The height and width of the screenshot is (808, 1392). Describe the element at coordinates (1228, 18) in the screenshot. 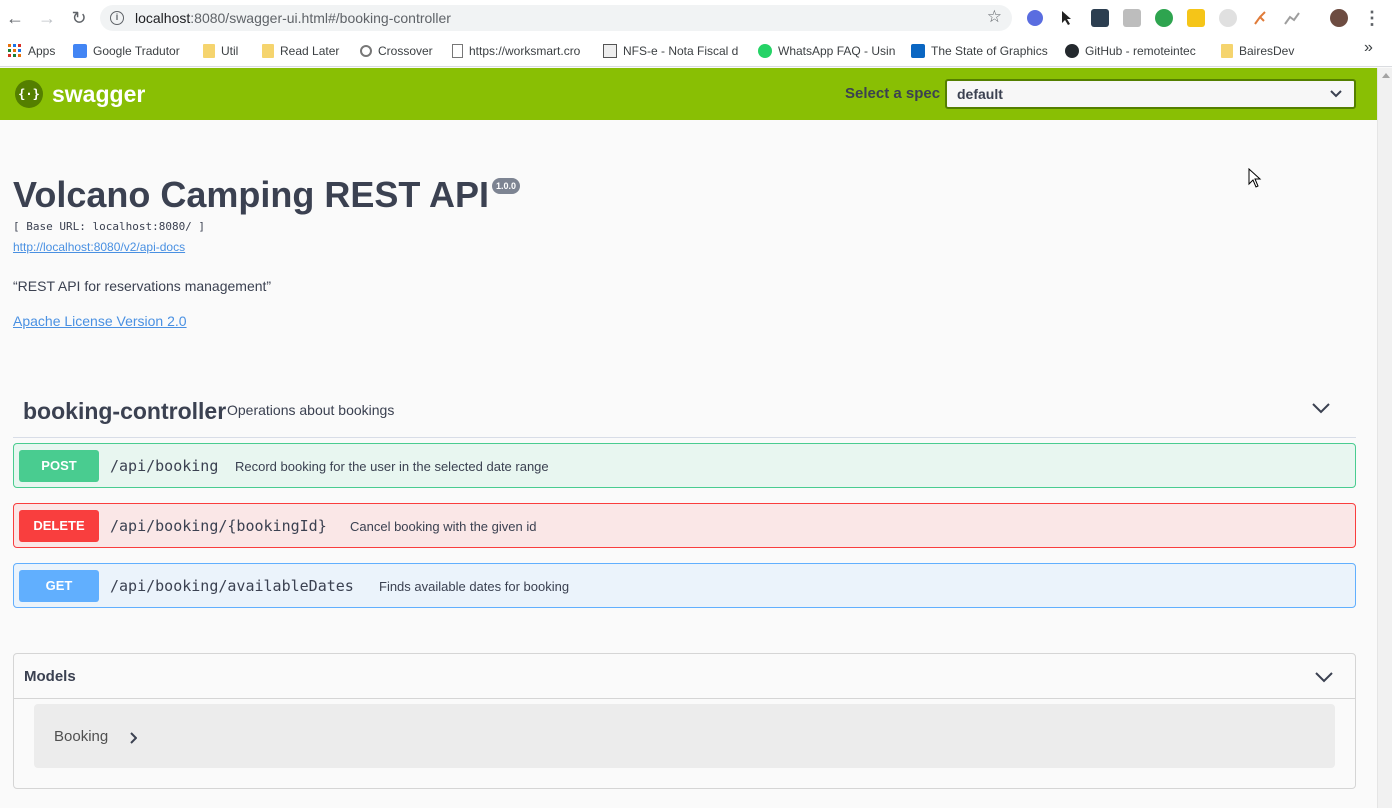

I see `extension-c-icon` at that location.